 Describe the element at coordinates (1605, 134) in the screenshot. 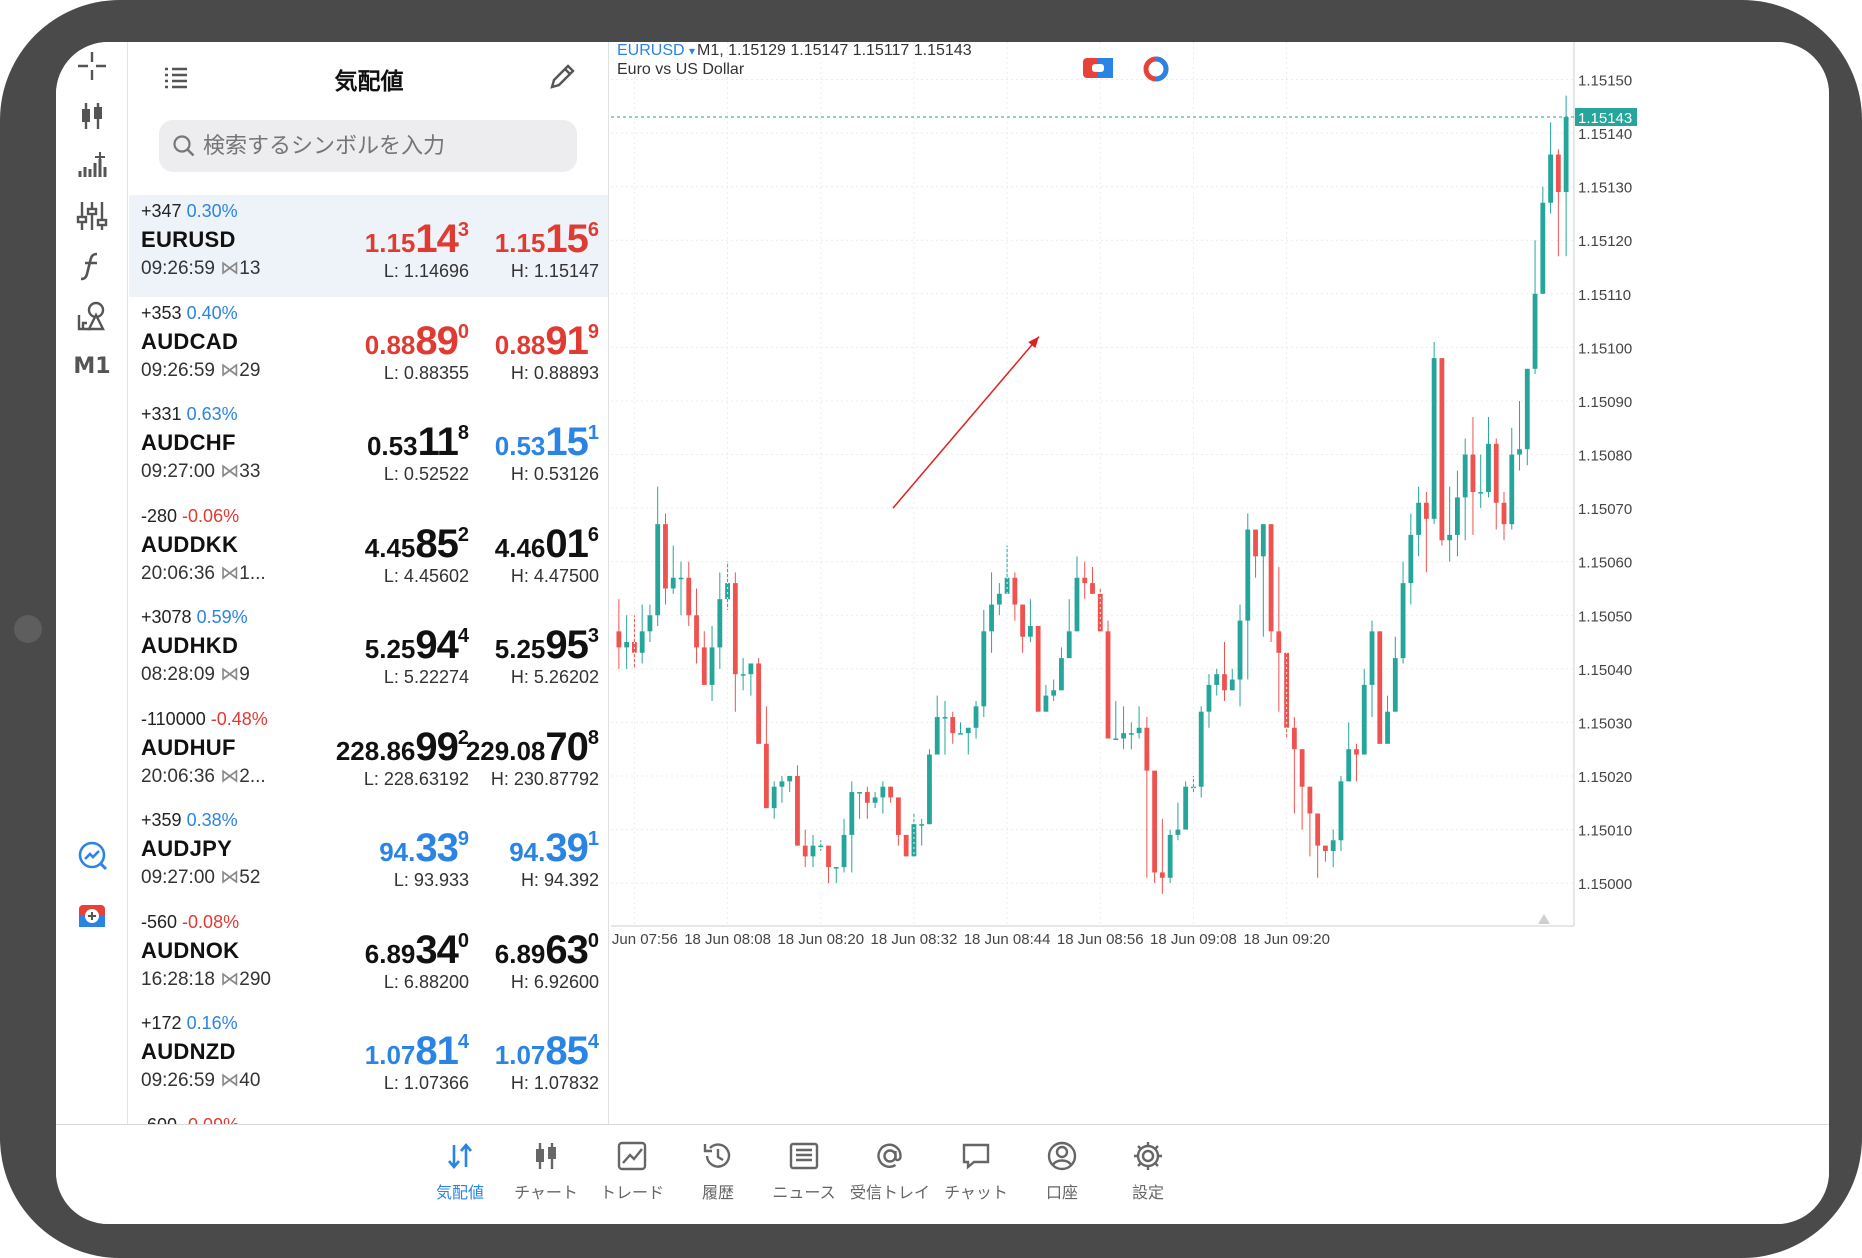

I see `y-tick-label: 1.15140` at that location.